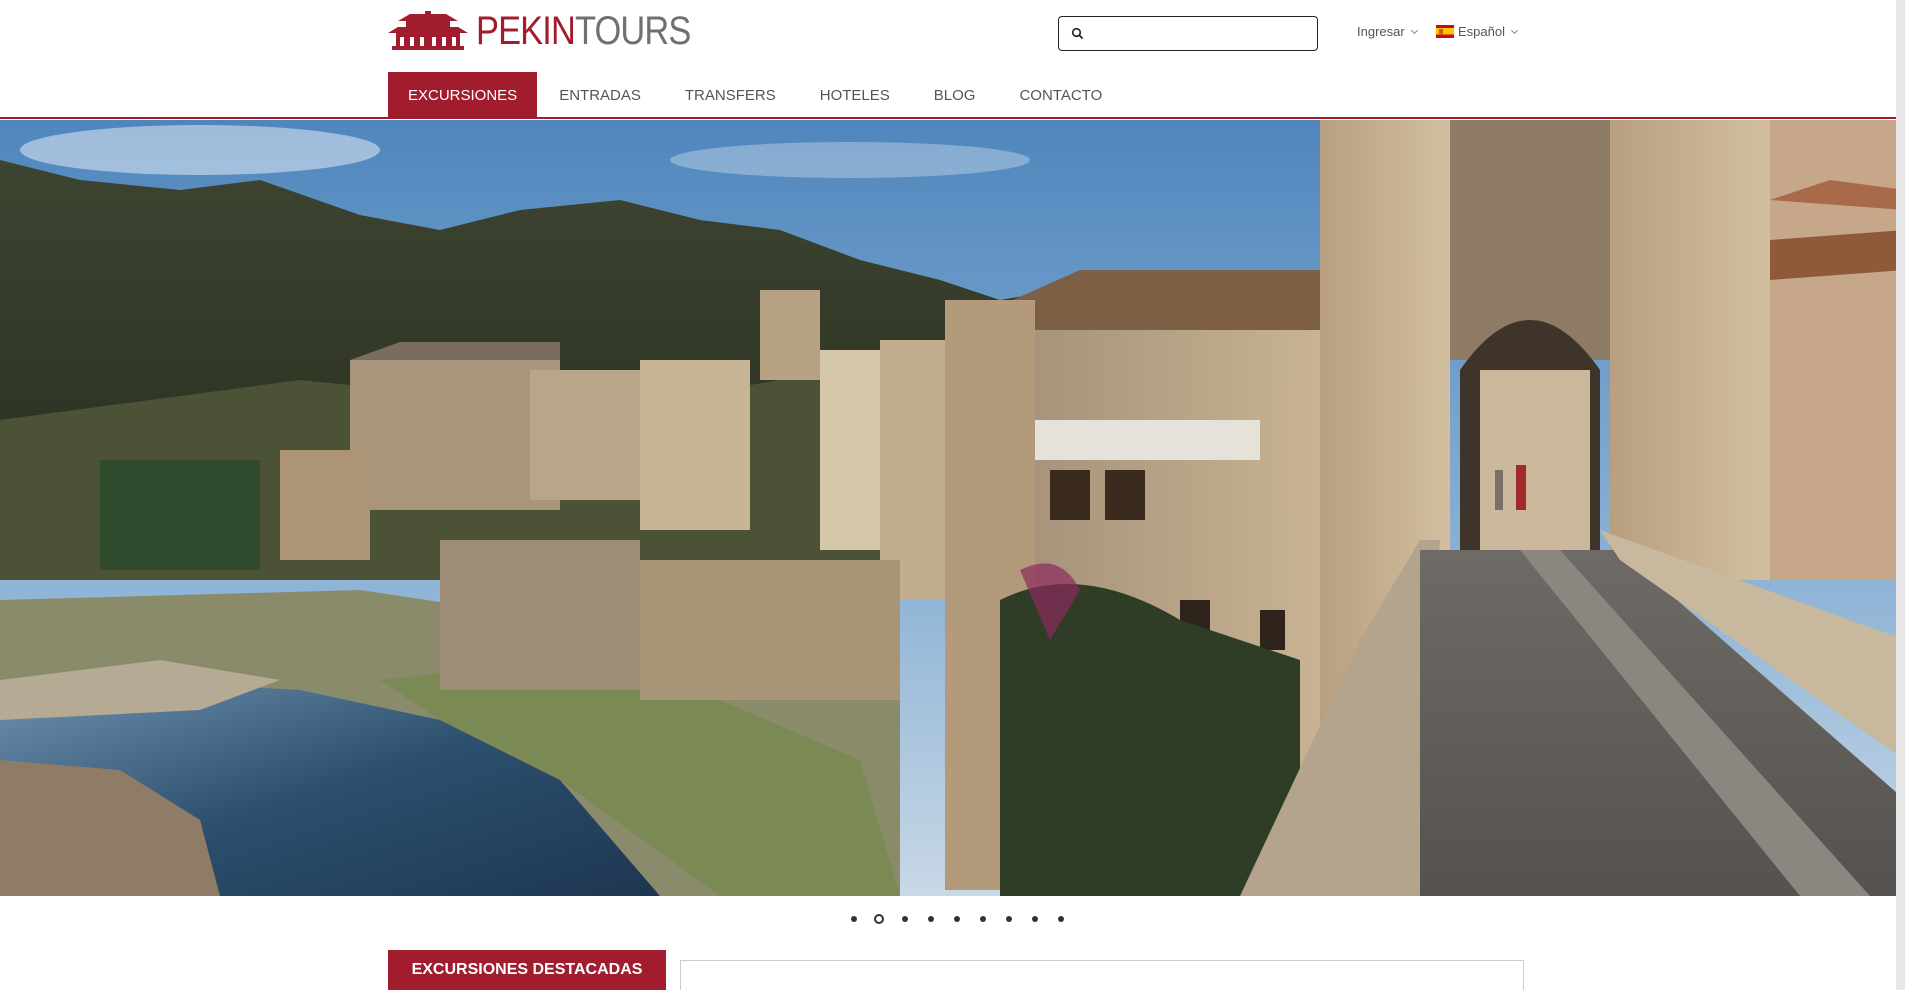 The width and height of the screenshot is (1905, 990). I want to click on pagoda-logo-icon, so click(428, 30).